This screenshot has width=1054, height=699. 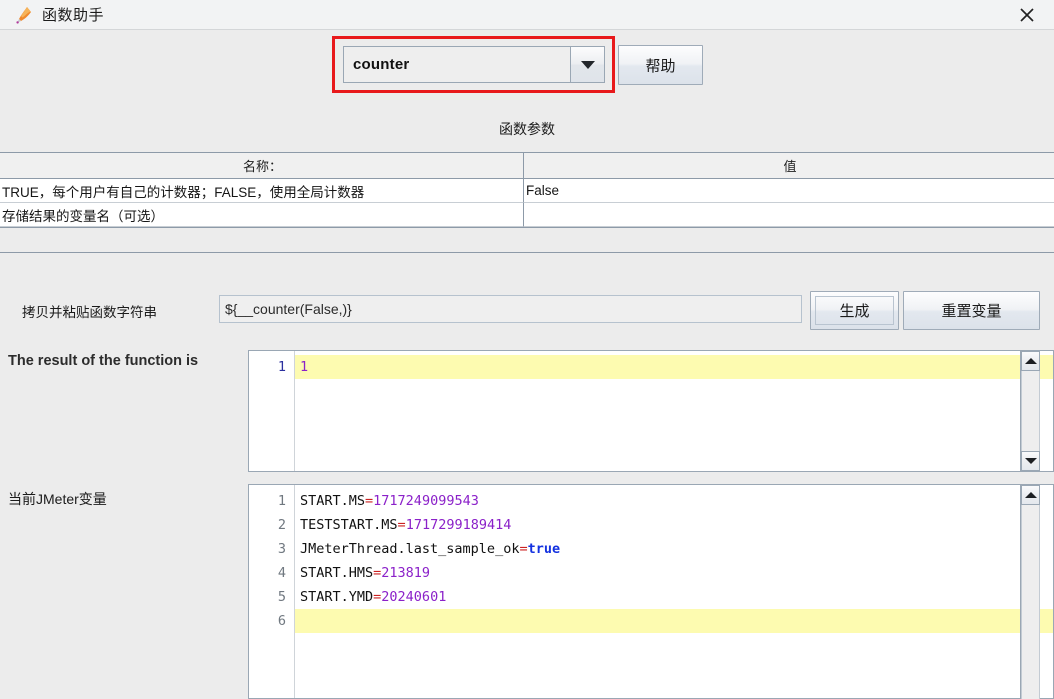 I want to click on line-number: 6, so click(x=281, y=621).